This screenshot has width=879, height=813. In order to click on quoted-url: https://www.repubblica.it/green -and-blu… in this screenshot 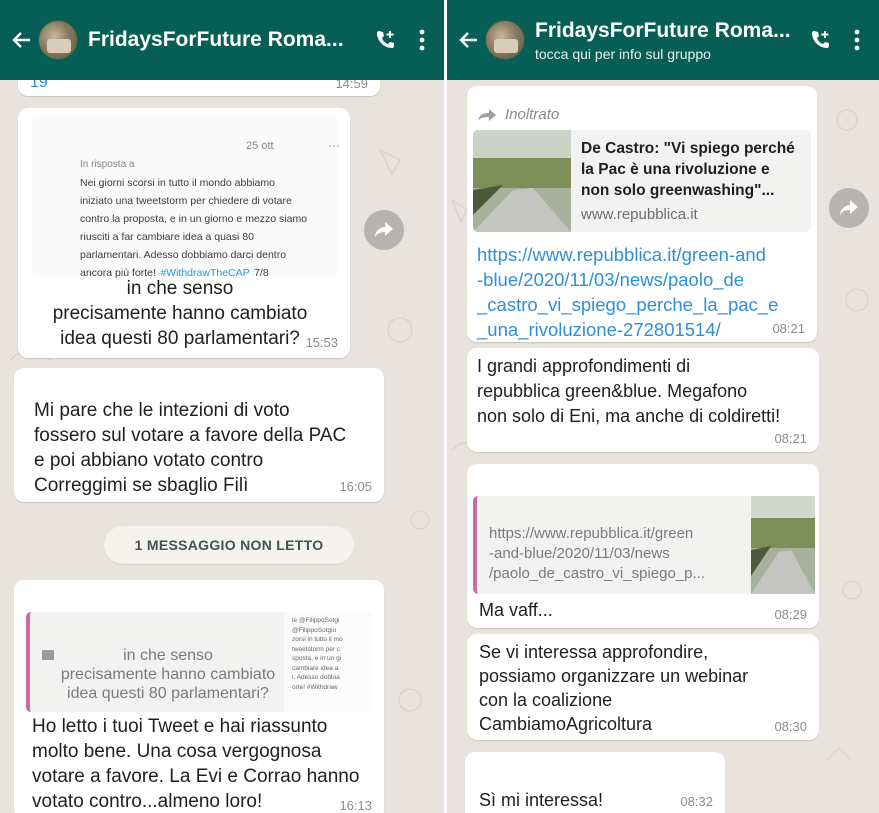, I will do `click(597, 553)`.